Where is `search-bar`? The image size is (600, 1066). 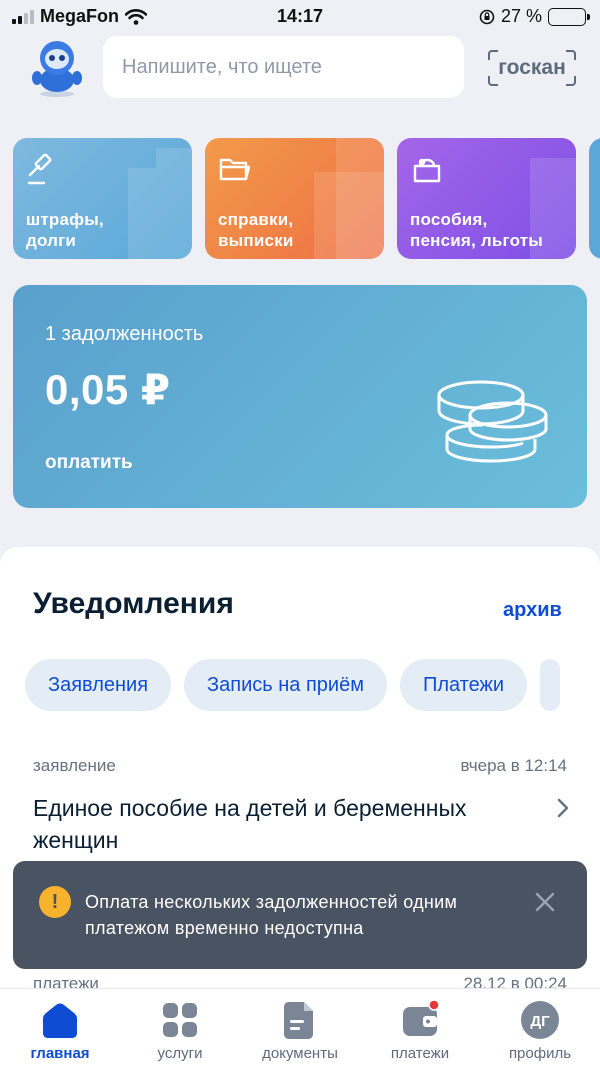
search-bar is located at coordinates (283, 67).